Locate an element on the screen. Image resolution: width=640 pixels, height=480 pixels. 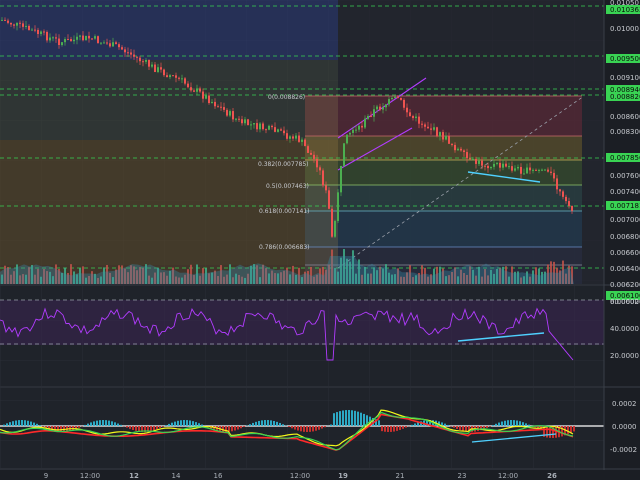
rsi-axis: 60.0000 40.0000 20.0000 is located at coordinates (624, 329).